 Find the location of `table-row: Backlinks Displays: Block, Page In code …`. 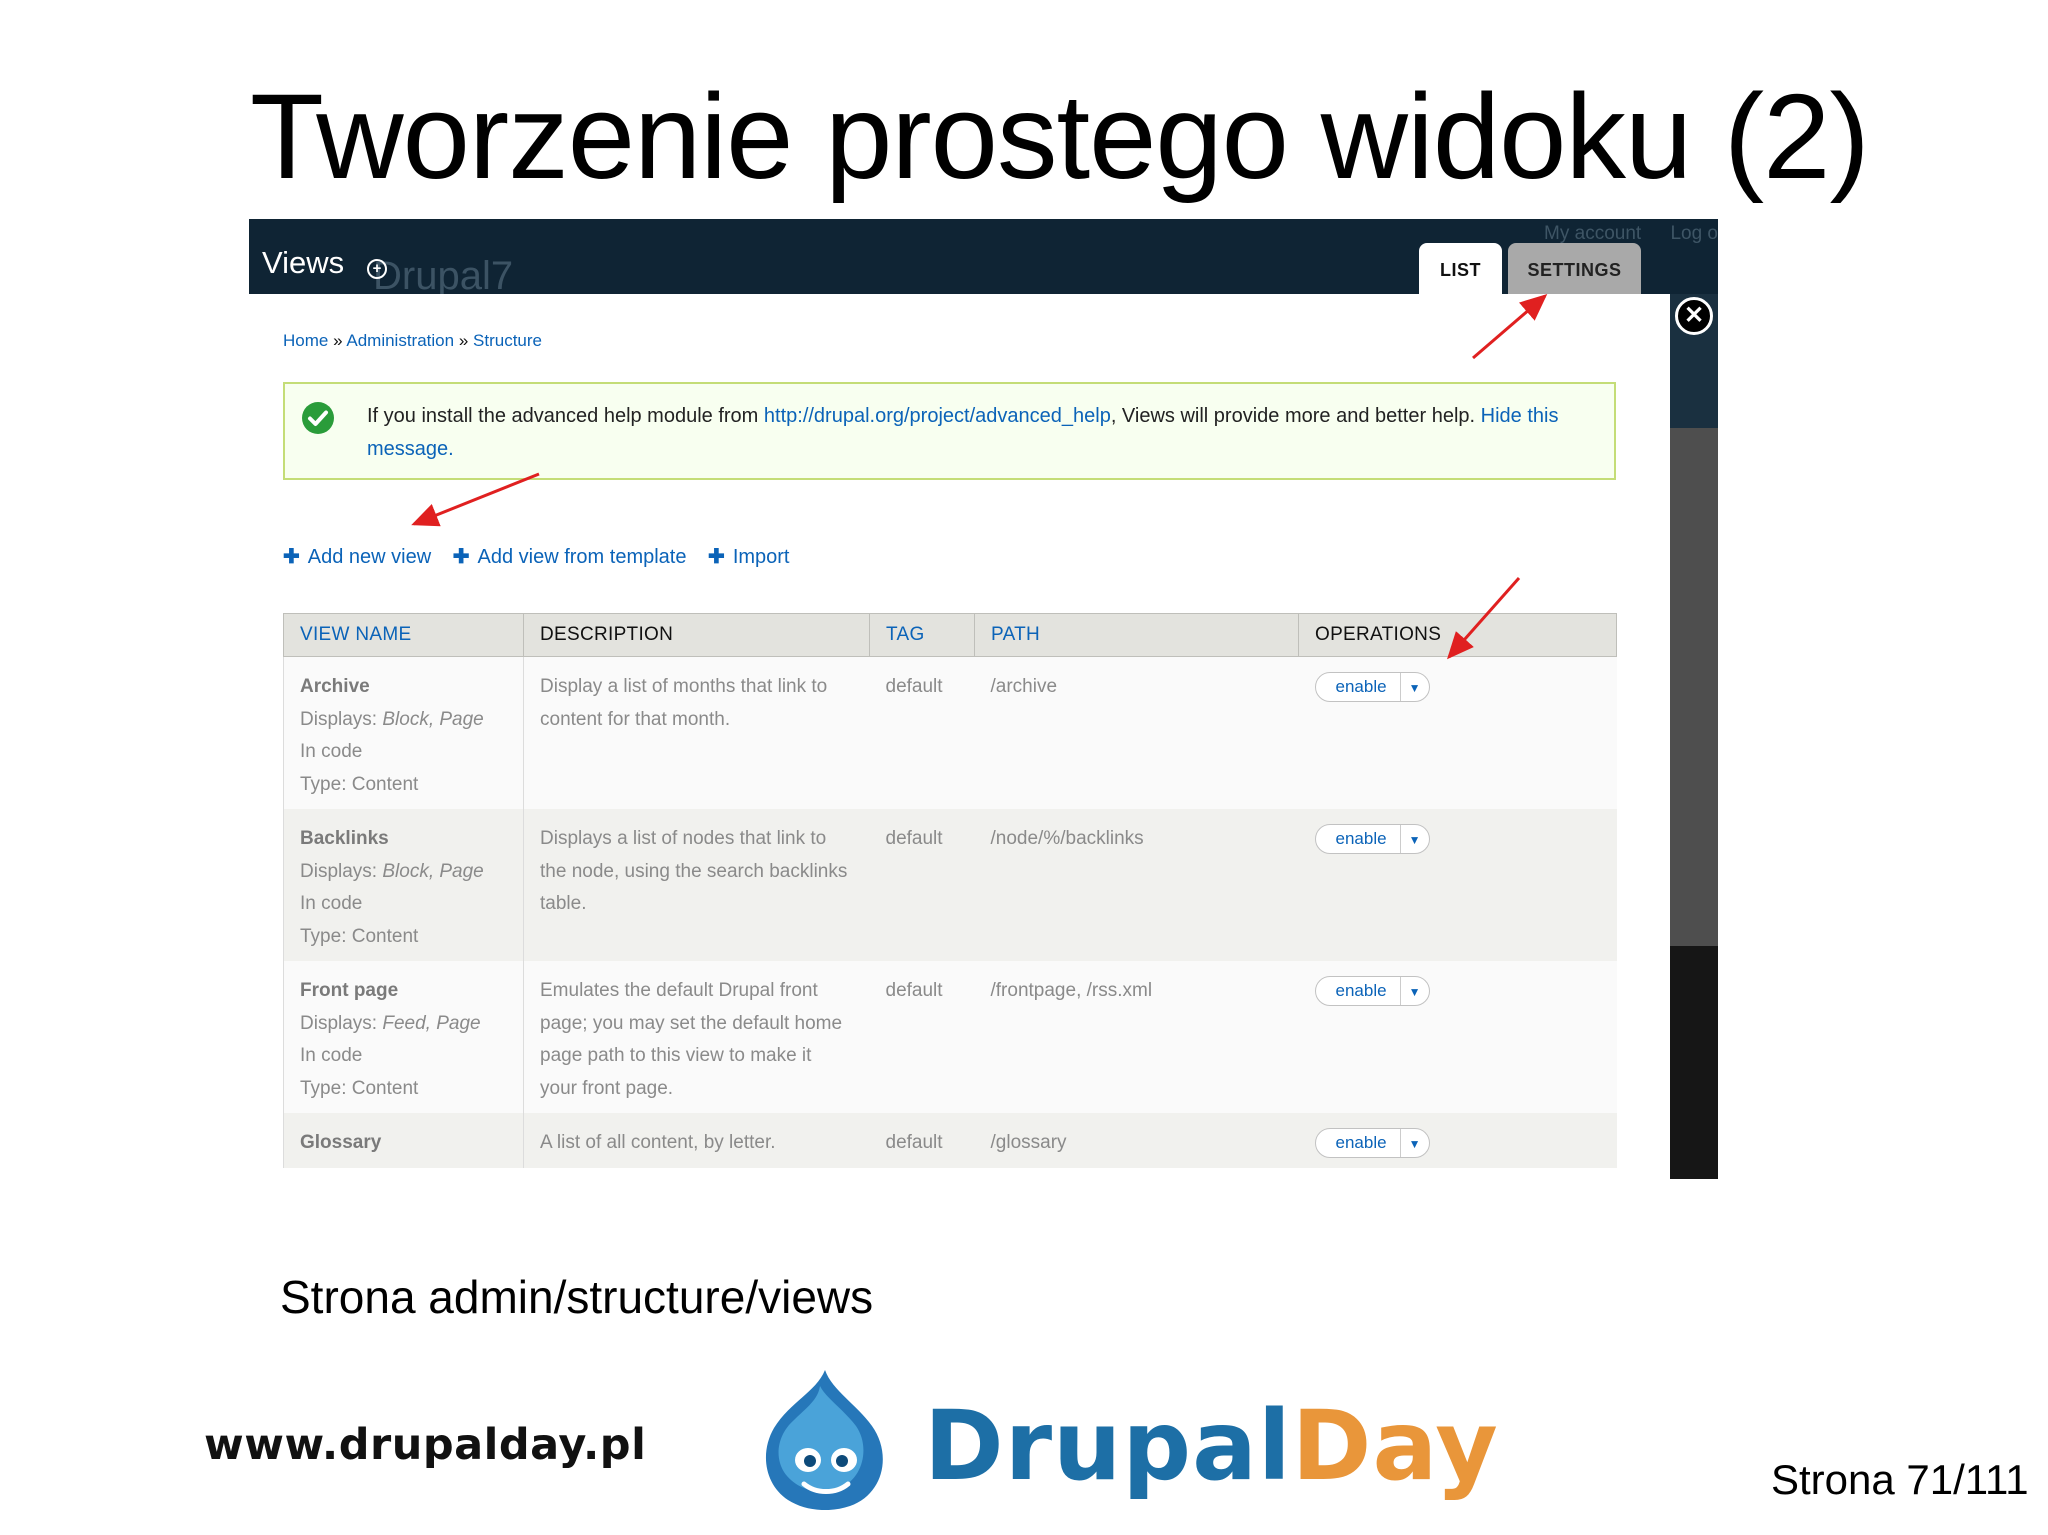

table-row: Backlinks Displays: Block, Page In code … is located at coordinates (950, 885).